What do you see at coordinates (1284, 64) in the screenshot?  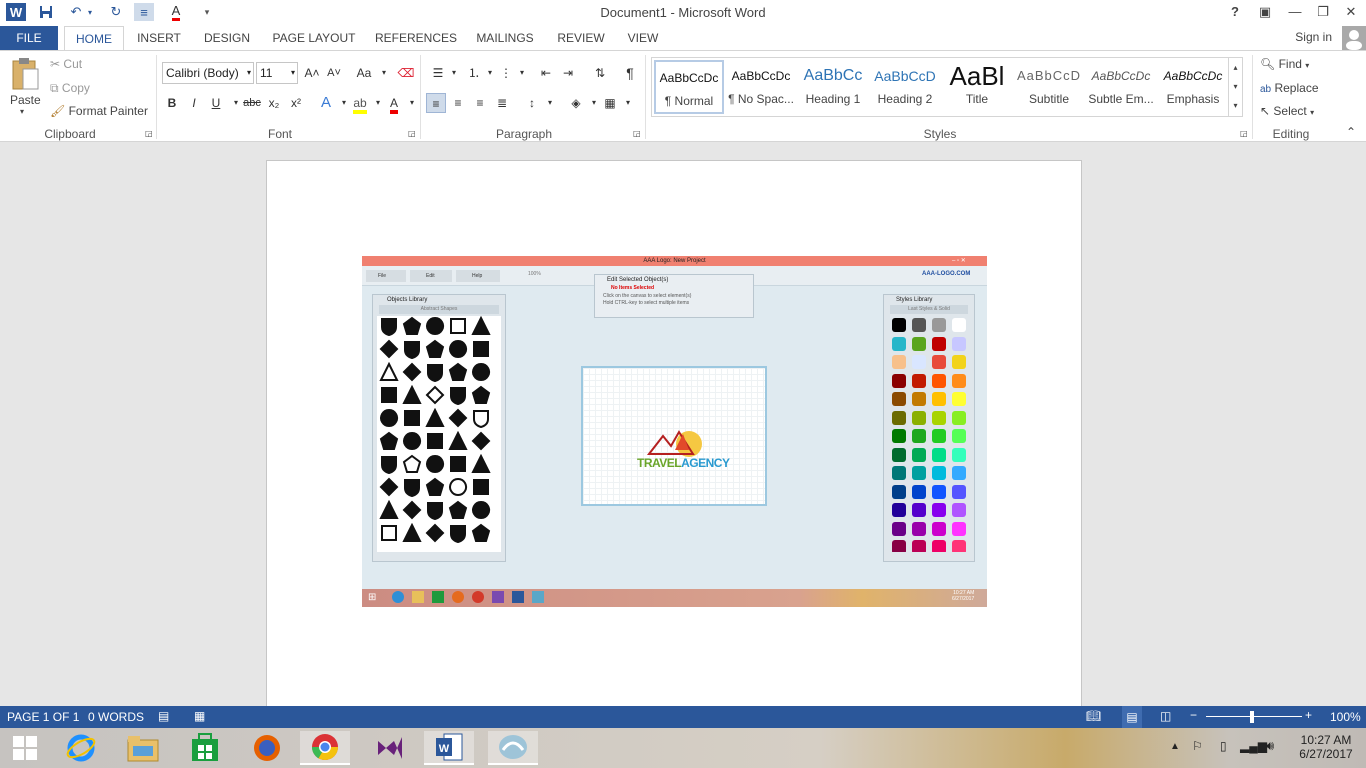 I see `find-button: 🔍︎ Find ▾` at bounding box center [1284, 64].